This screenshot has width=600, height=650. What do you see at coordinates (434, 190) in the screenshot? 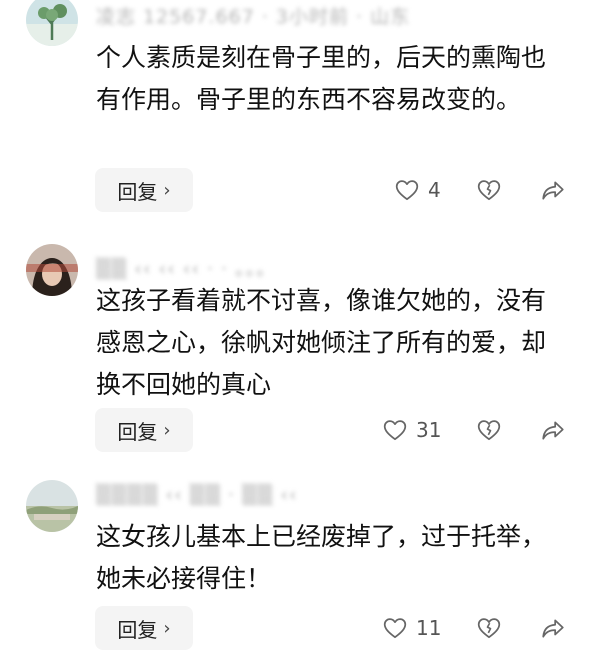
I see `like-count: 4` at bounding box center [434, 190].